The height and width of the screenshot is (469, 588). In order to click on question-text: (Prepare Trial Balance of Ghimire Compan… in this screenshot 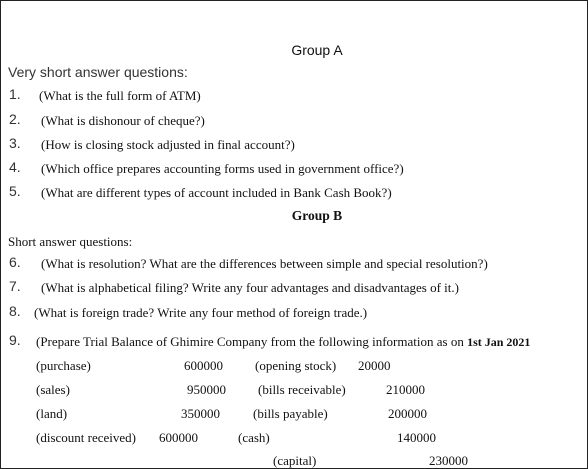, I will do `click(283, 342)`.